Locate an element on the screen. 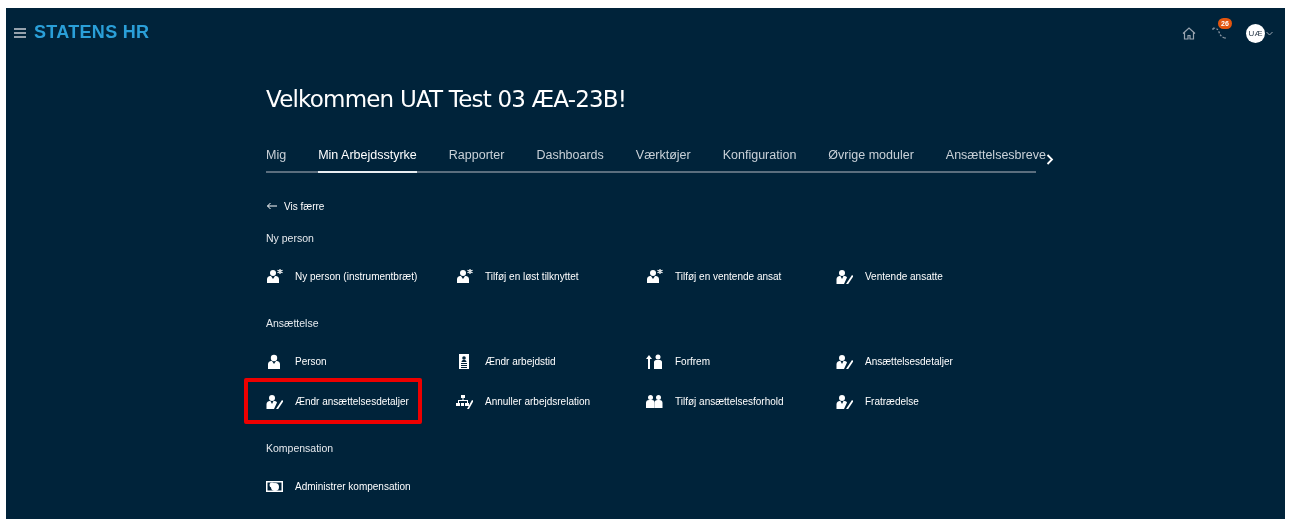 The image size is (1290, 519). group-icon is located at coordinates (654, 401).